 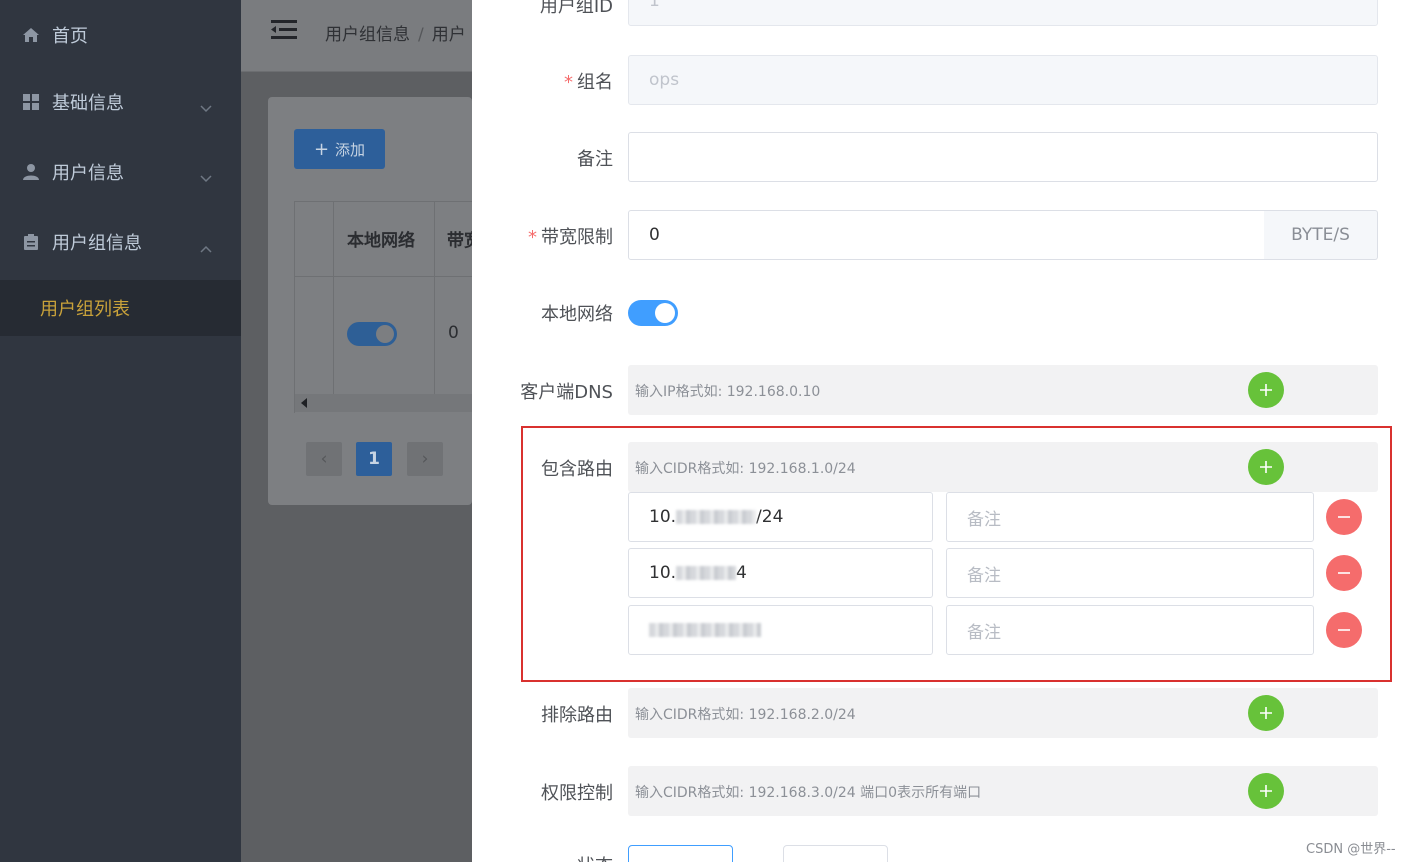 What do you see at coordinates (1003, 13) in the screenshot?
I see `group-id-input: 1` at bounding box center [1003, 13].